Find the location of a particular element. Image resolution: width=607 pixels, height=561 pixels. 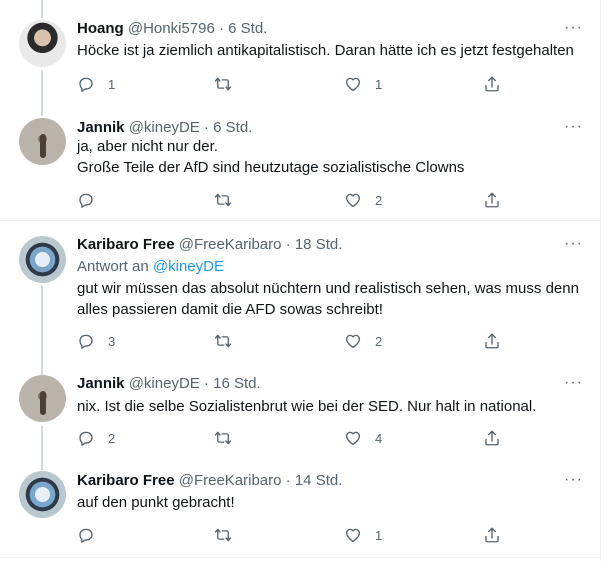

reply-button: 3 is located at coordinates (96, 341).